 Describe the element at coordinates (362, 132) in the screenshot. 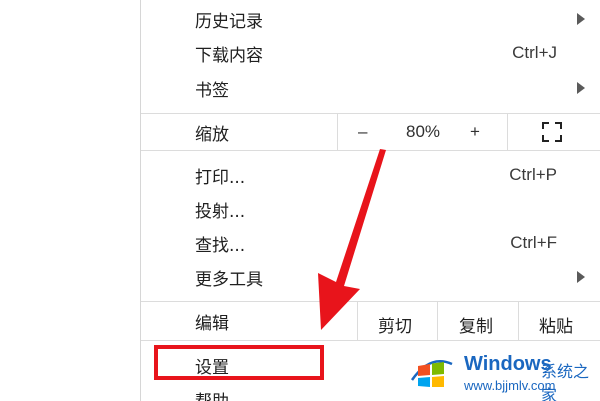

I see `zoom-out-button: –` at that location.